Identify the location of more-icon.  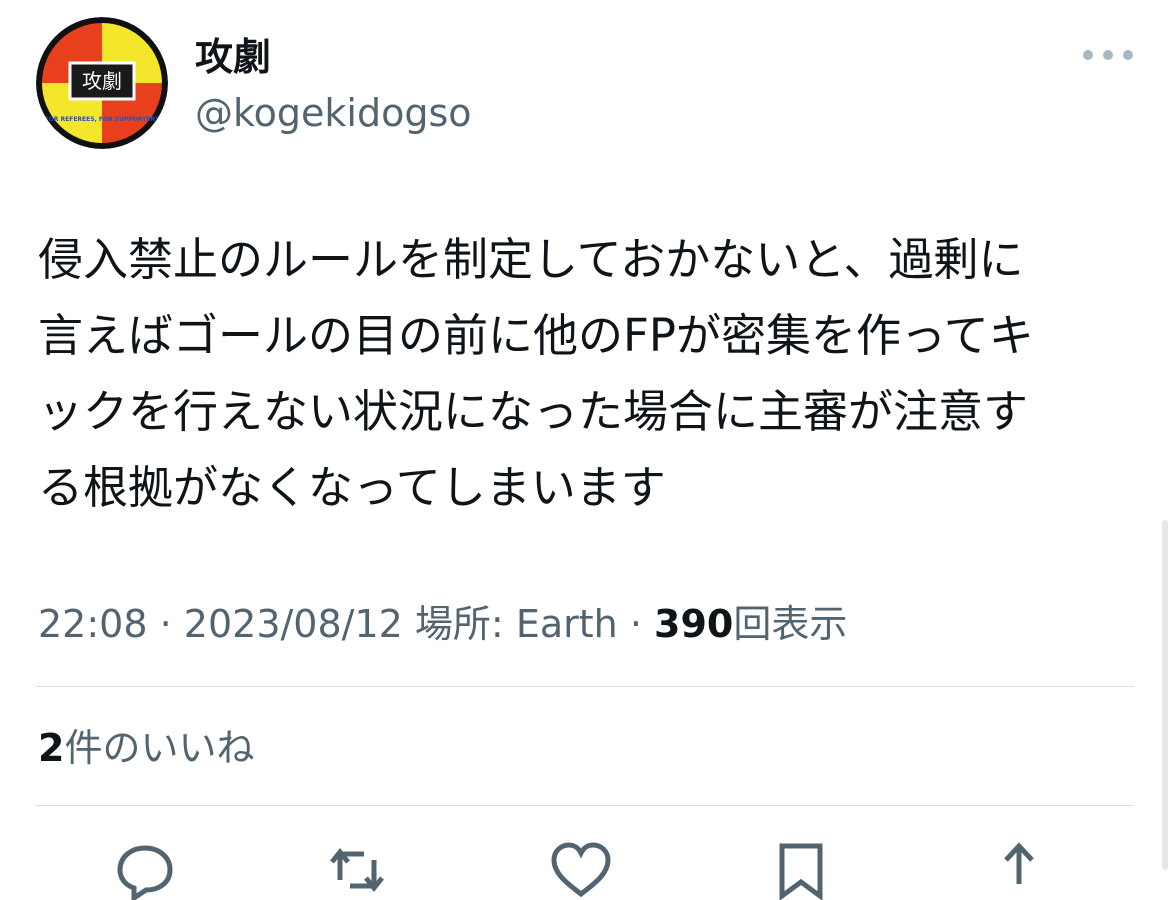
(1108, 55).